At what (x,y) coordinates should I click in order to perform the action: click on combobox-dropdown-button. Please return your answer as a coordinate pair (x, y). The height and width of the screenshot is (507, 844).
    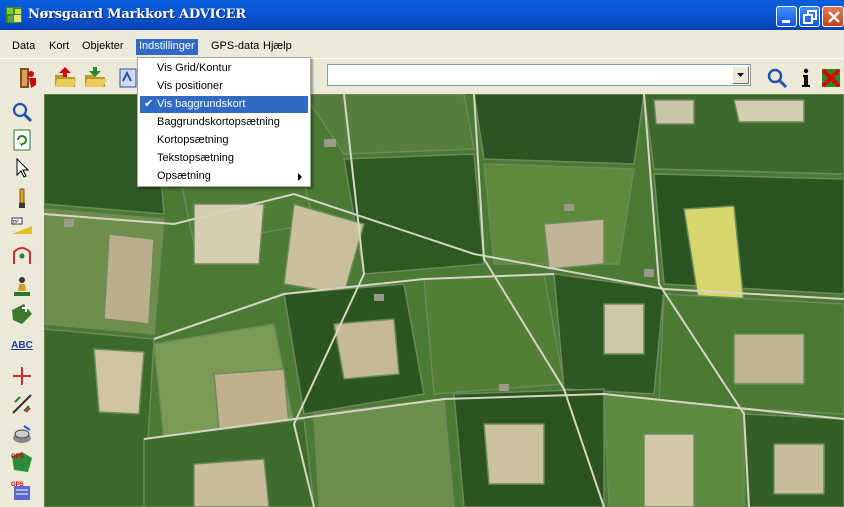
    Looking at the image, I should click on (740, 75).